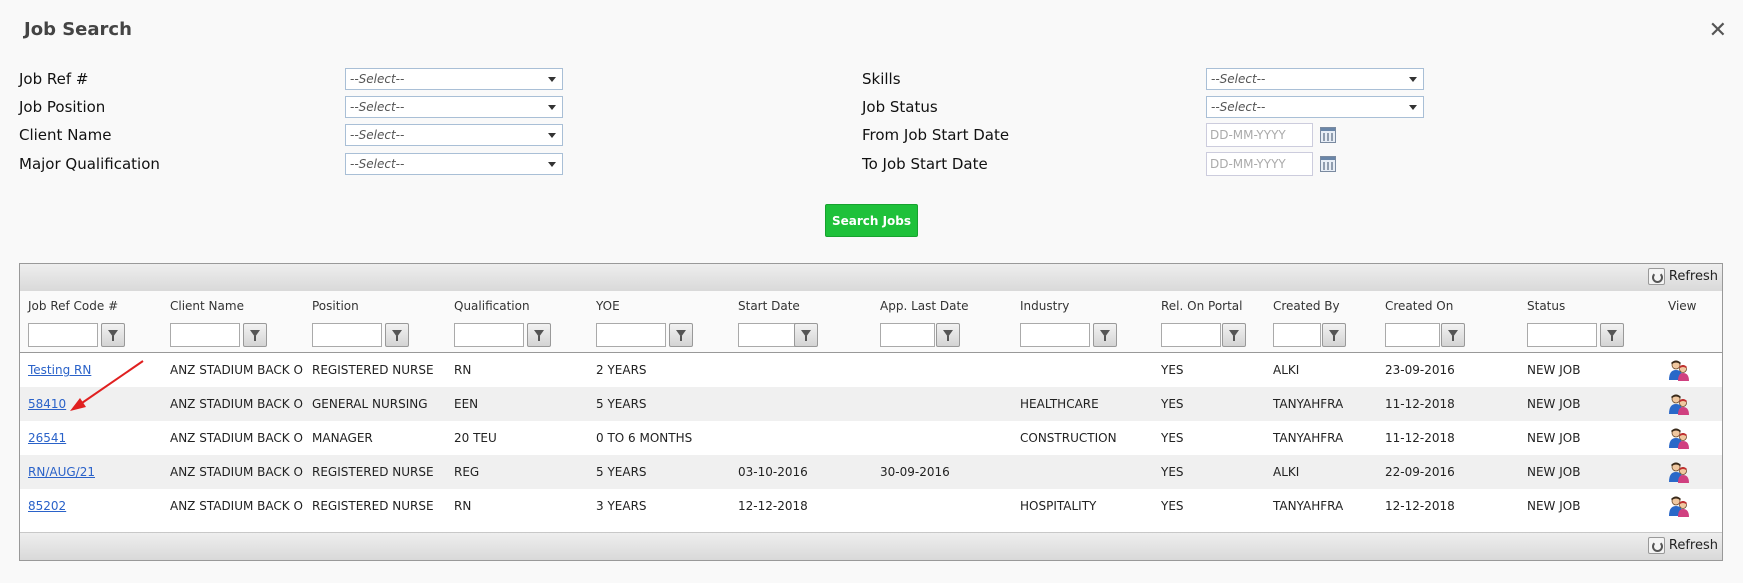  What do you see at coordinates (377, 135) in the screenshot?
I see `client-name-select-value: --Select--` at bounding box center [377, 135].